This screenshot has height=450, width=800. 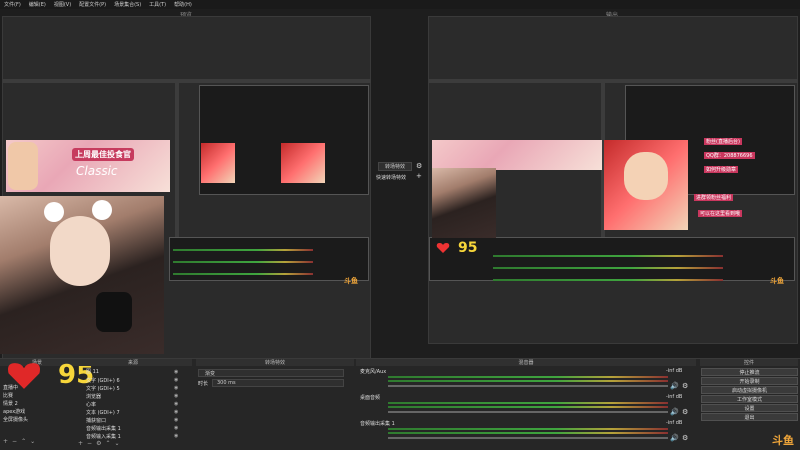 I want to click on mixer-header: 混音器, so click(x=526, y=362).